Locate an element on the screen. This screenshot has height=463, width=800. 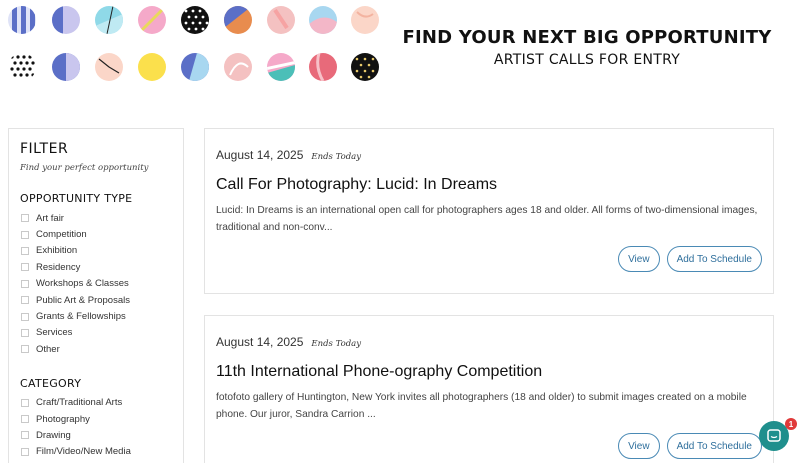
filter-option: Art fair is located at coordinates (96, 218).